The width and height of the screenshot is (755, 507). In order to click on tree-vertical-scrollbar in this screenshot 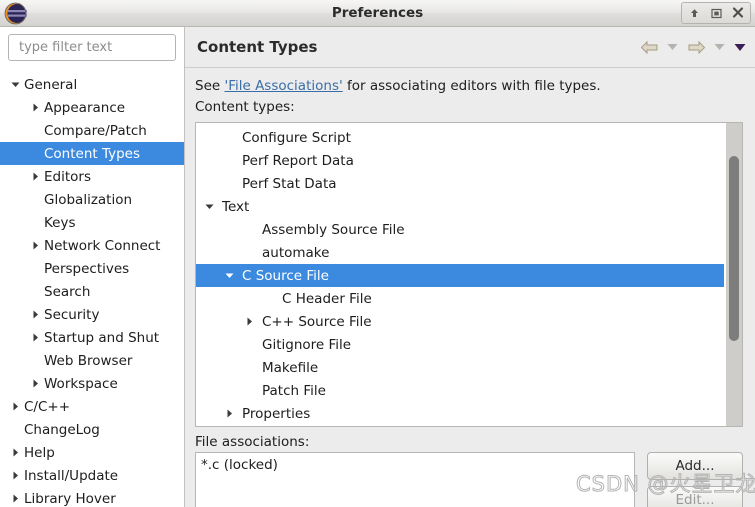, I will do `click(733, 274)`.